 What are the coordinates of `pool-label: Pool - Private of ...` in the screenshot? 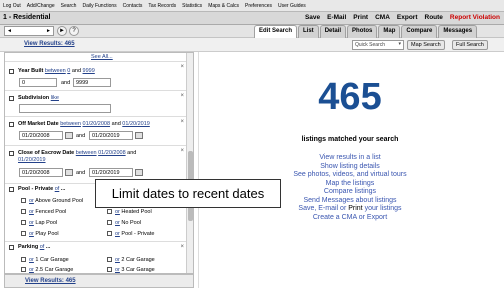 It's located at (42, 189).